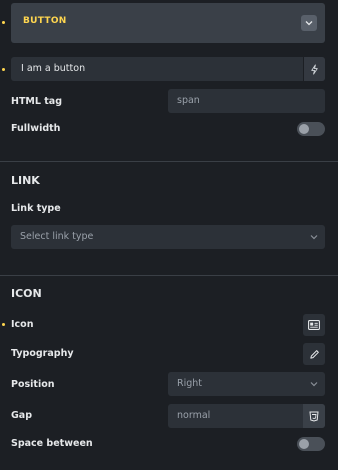 Image resolution: width=338 pixels, height=470 pixels. I want to click on typography-label: Typography, so click(42, 353).